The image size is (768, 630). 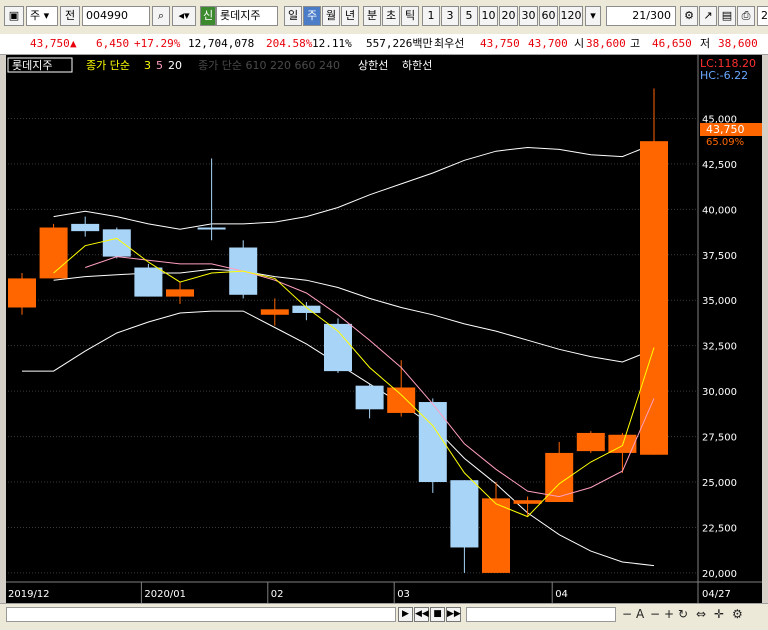 I want to click on current-price-tag: 43,750, so click(x=725, y=129).